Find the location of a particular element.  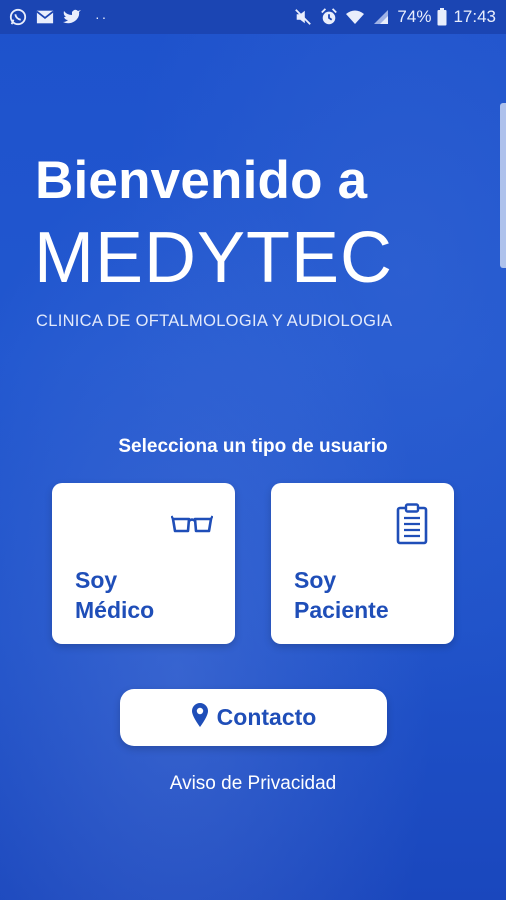

doctor-user-card: Soy Médico is located at coordinates (143, 563).